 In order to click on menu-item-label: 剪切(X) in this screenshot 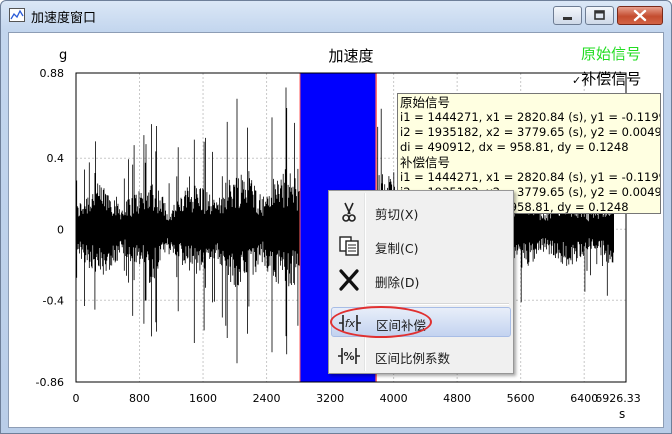, I will do `click(397, 214)`.